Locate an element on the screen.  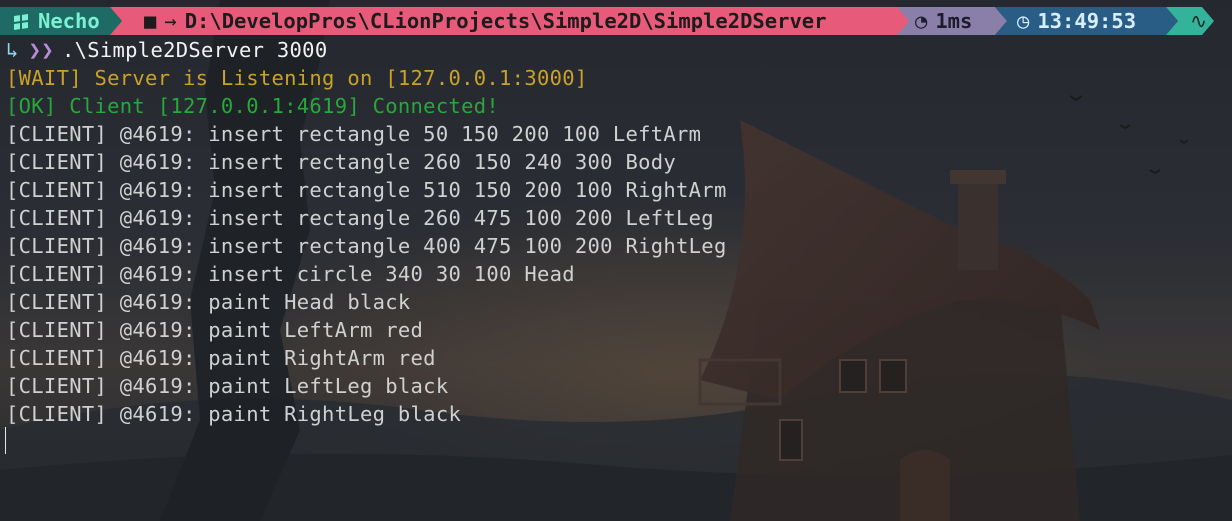
pulse-icon: ∿ is located at coordinates (1199, 21).